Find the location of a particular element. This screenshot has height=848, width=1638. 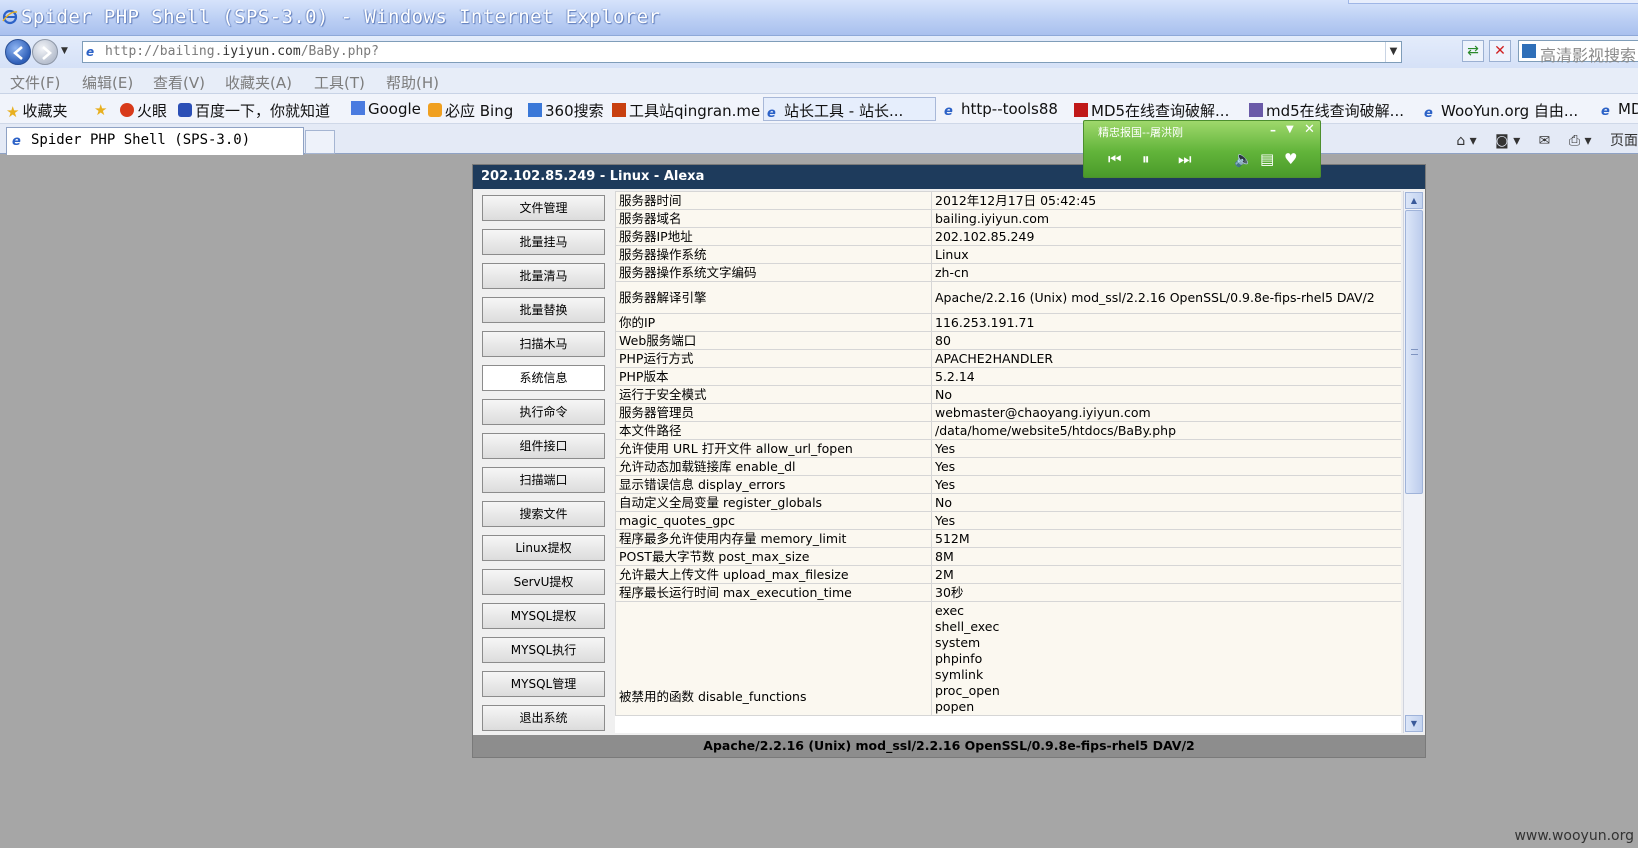

home-icon: ⌂ ▾ is located at coordinates (1466, 141).